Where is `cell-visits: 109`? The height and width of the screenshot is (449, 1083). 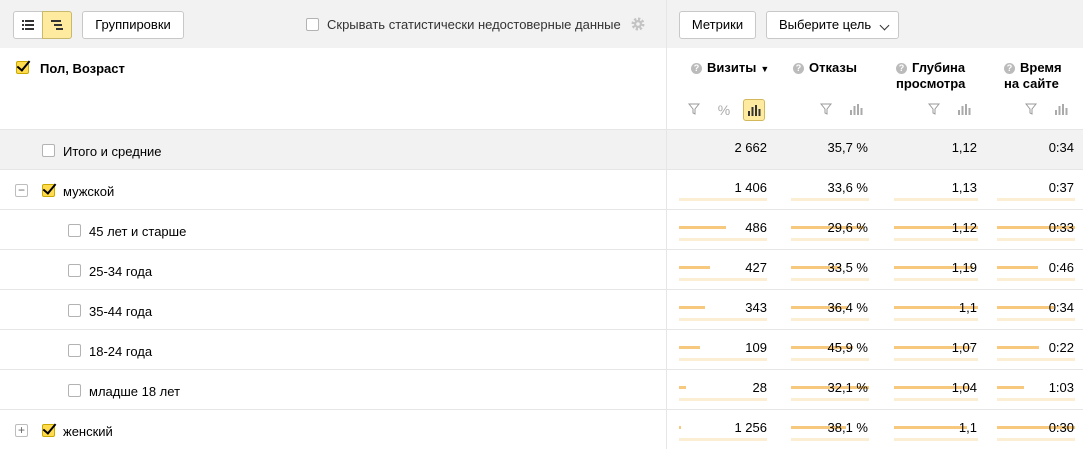 cell-visits: 109 is located at coordinates (756, 347).